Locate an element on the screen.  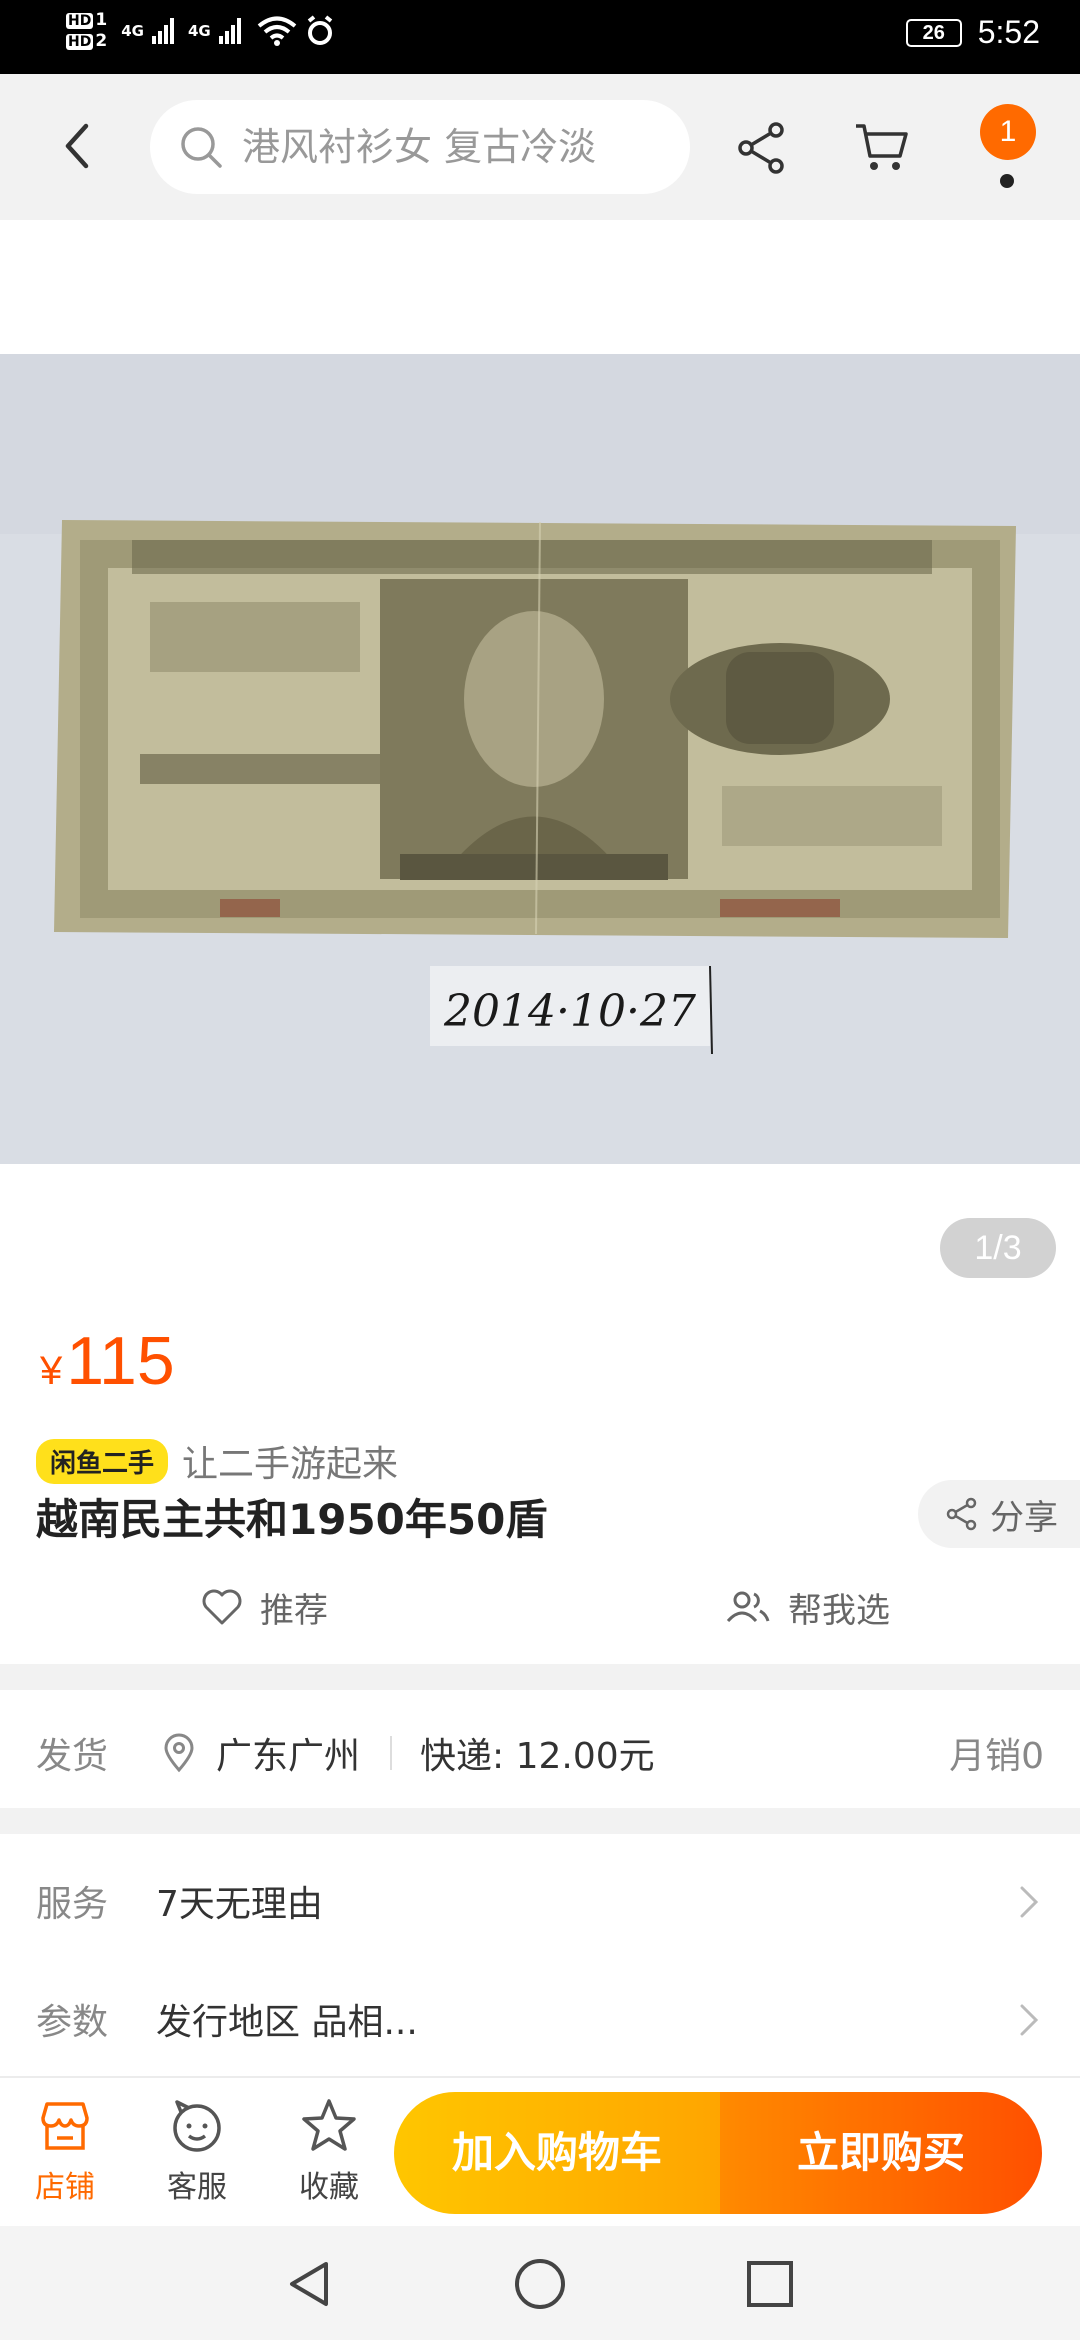
favorite-tab: 收藏 is located at coordinates (329, 2151).